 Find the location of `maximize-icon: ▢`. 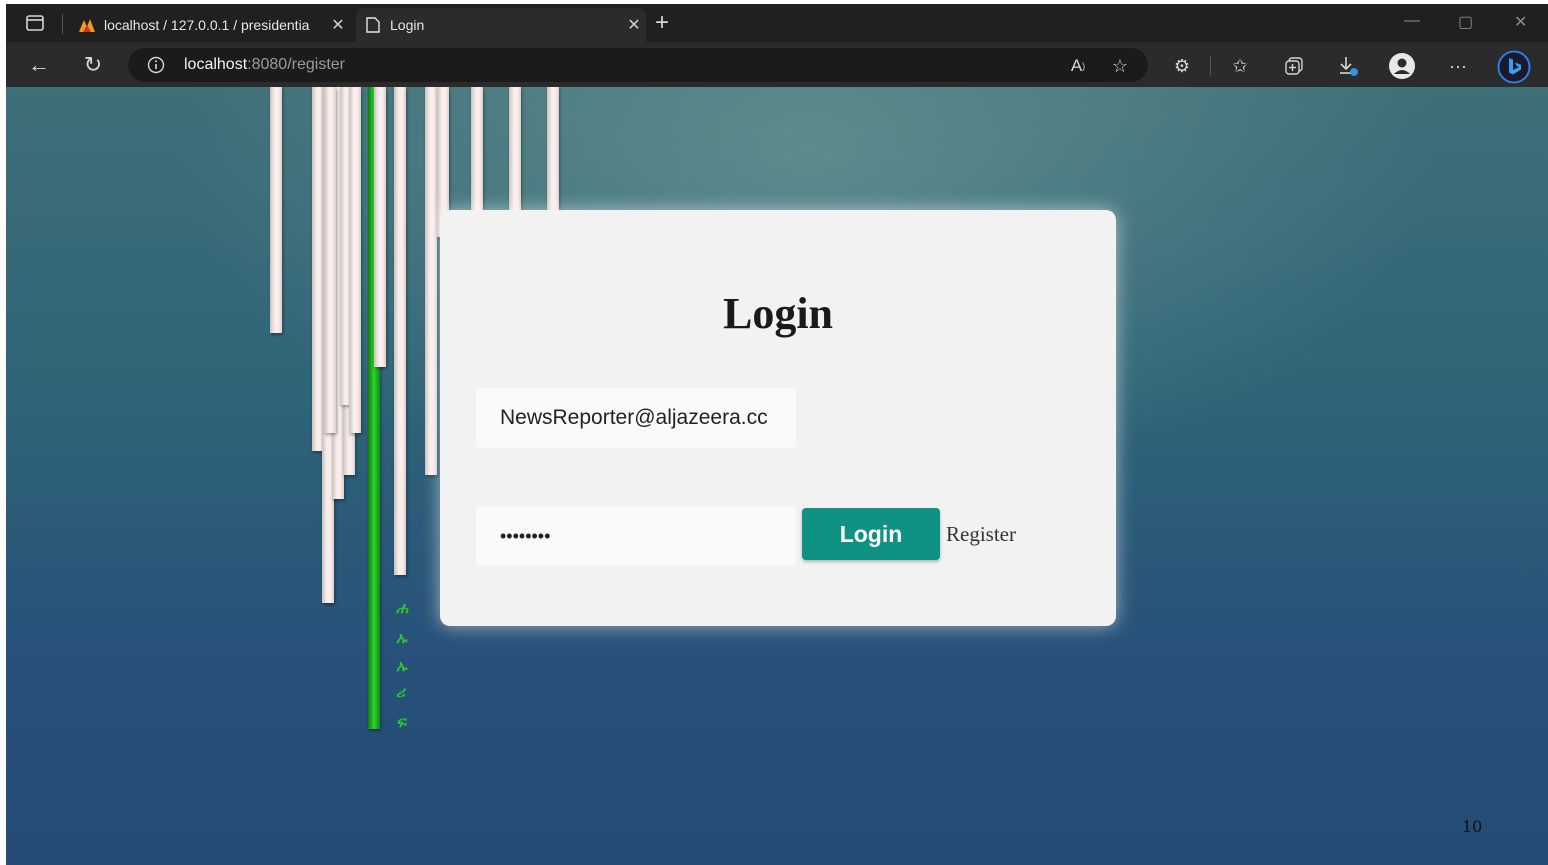

maximize-icon: ▢ is located at coordinates (1465, 22).